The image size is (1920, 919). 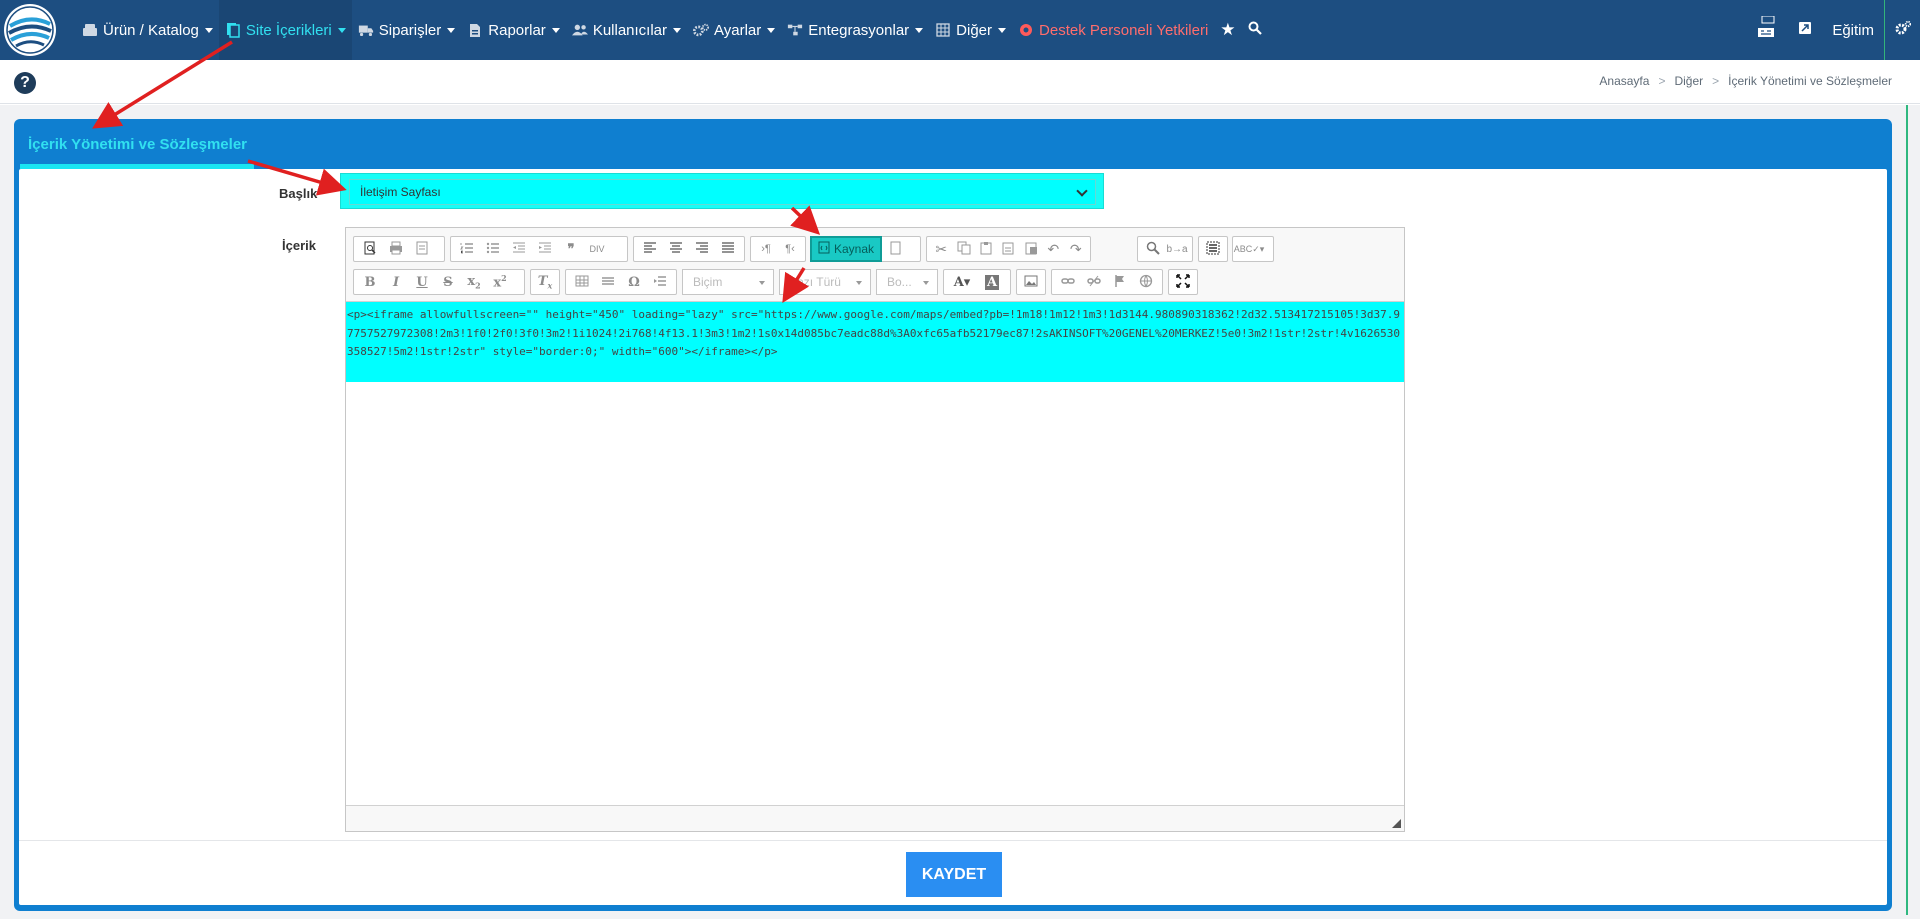 I want to click on nav-item-site-content: Site İçerikleri, so click(x=285, y=30).